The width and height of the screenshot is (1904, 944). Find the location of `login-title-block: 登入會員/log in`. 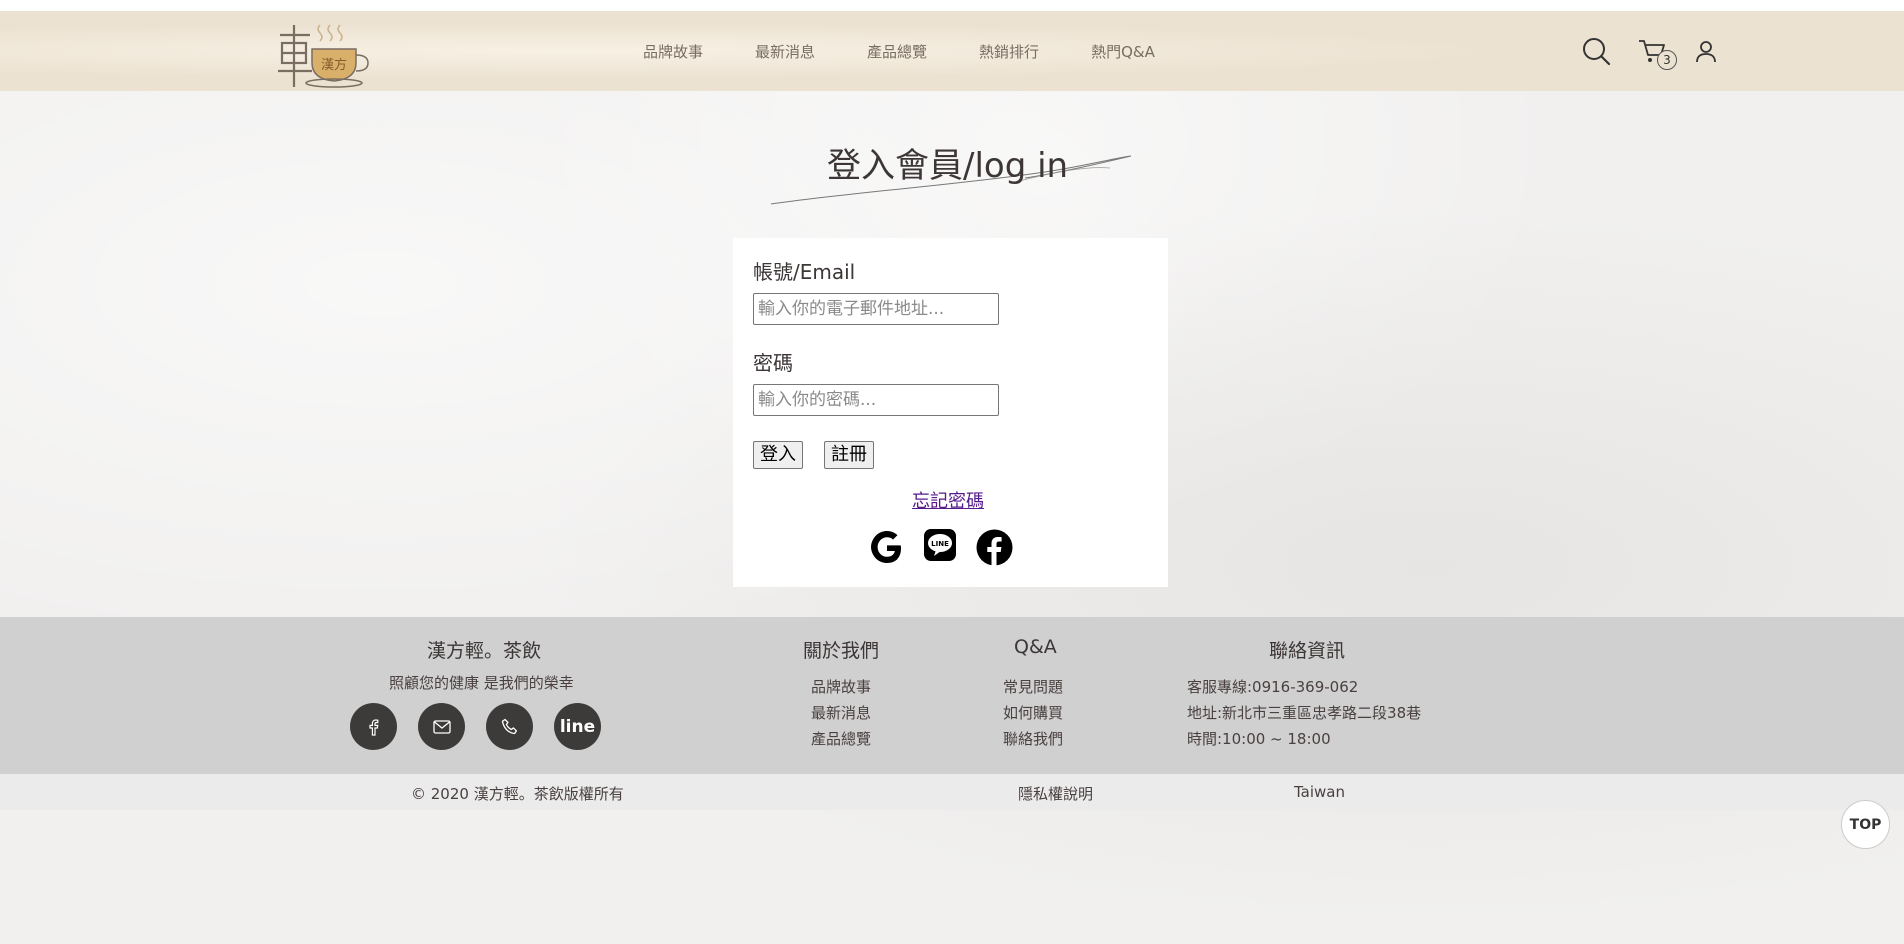

login-title-block: 登入會員/log in is located at coordinates (955, 172).